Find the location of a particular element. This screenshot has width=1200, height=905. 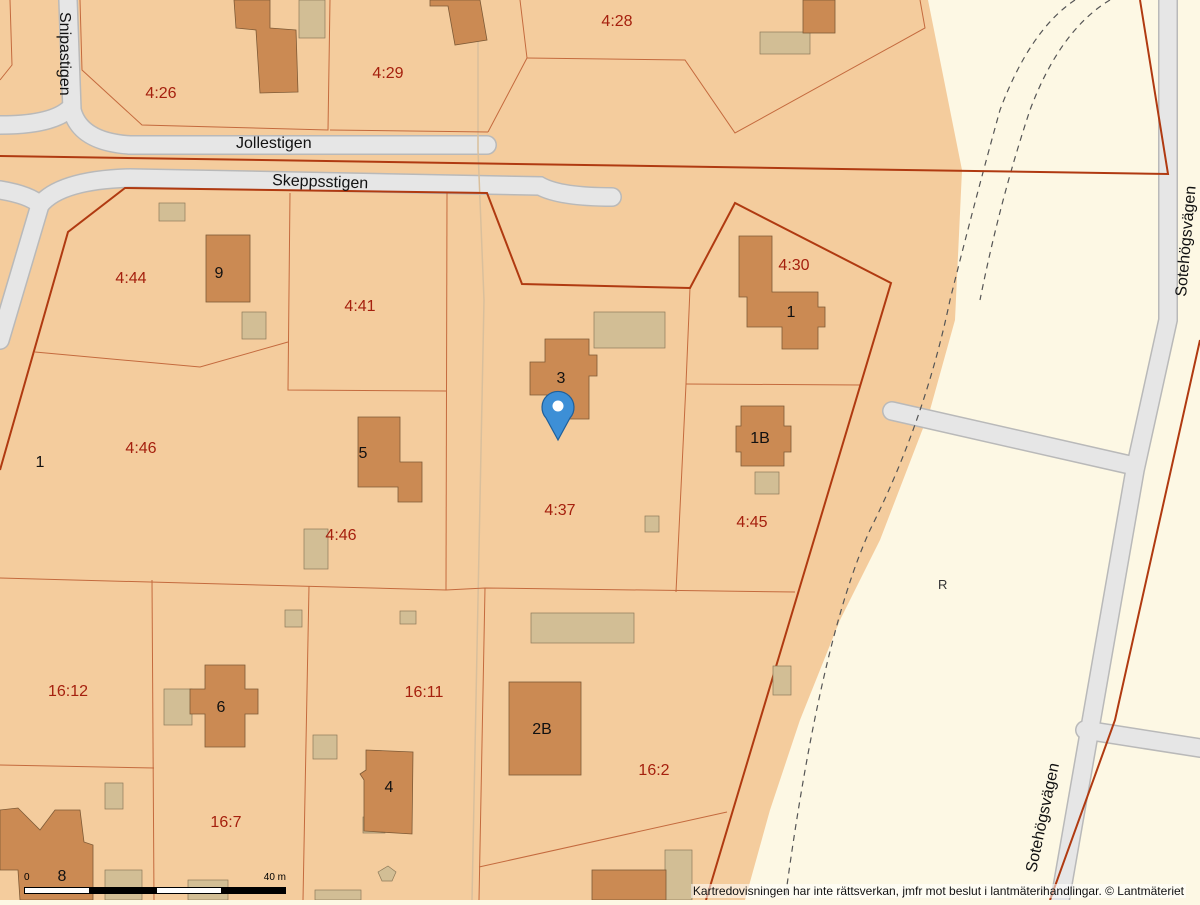

road-label: Jollestigen is located at coordinates (274, 143).